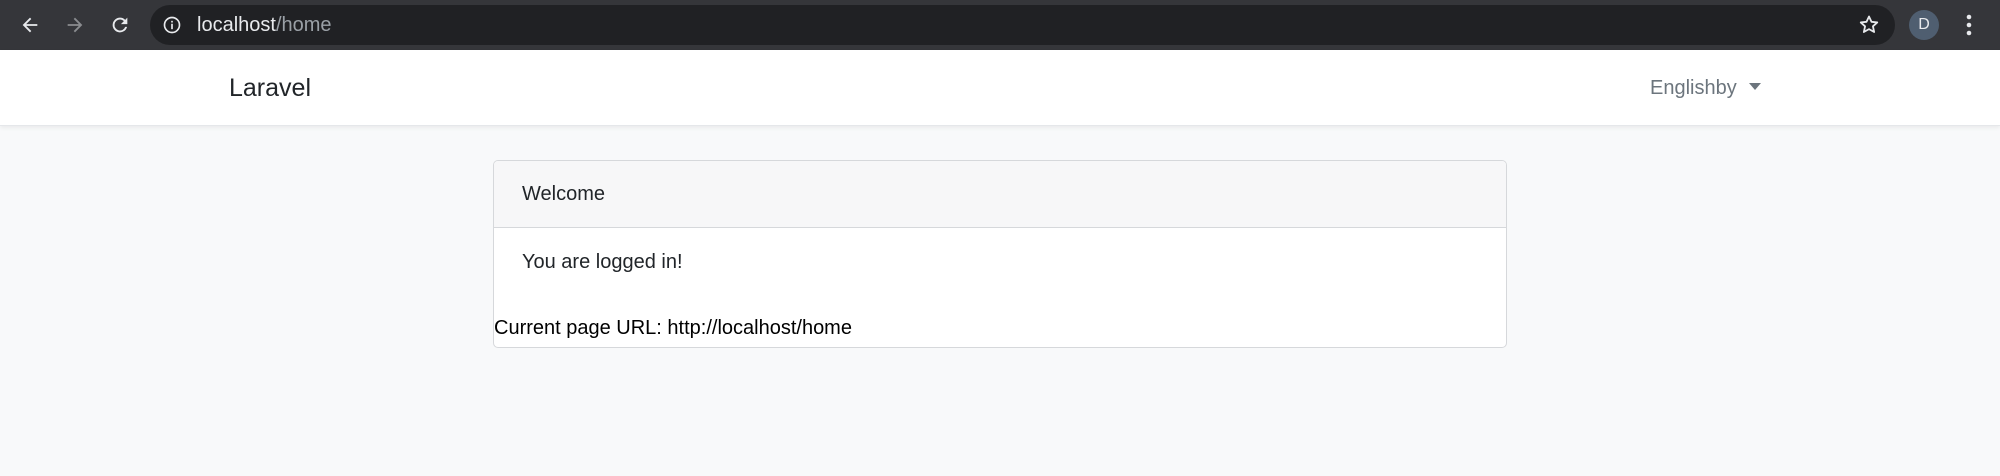 Image resolution: width=2000 pixels, height=476 pixels. Describe the element at coordinates (270, 88) in the screenshot. I see `brand-link: Laravel` at that location.